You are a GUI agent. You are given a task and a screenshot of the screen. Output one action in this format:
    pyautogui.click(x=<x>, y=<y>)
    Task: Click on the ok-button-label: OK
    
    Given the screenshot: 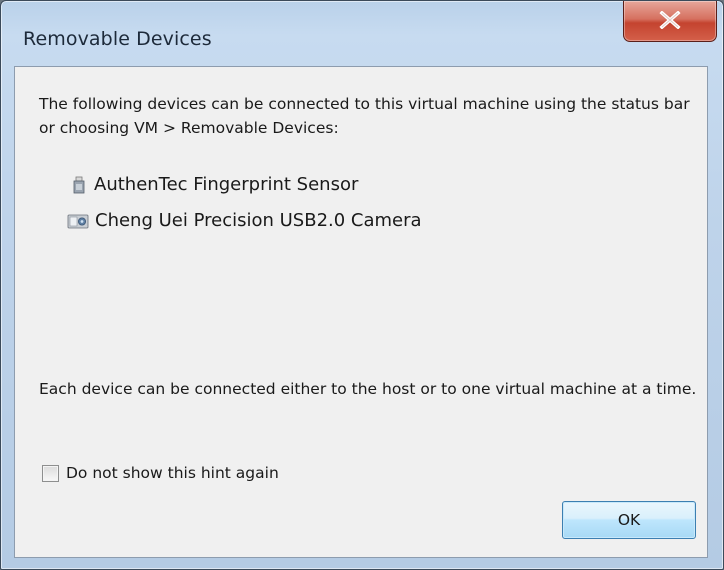 What is the action you would take?
    pyautogui.click(x=629, y=520)
    